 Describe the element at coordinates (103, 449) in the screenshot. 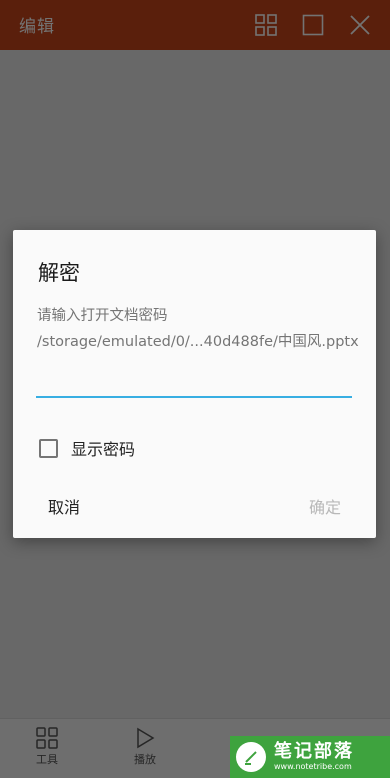

I see `show-password-label: 显示密码` at that location.